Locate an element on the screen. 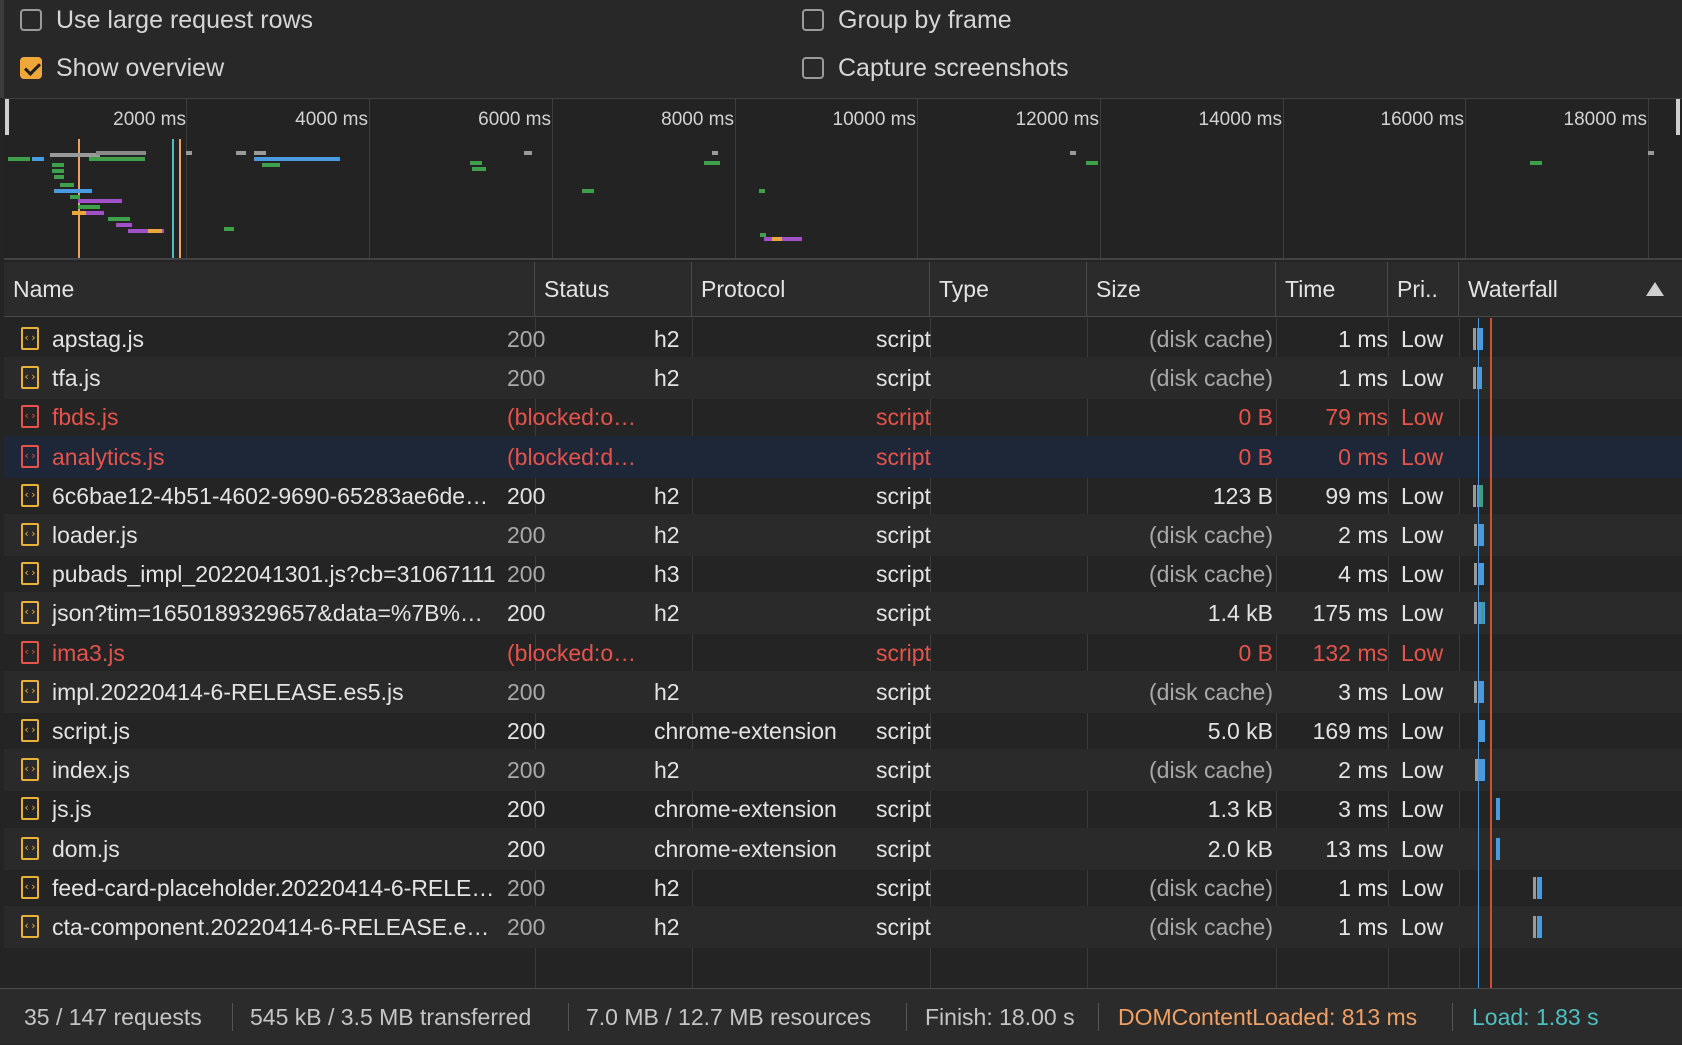 The height and width of the screenshot is (1045, 1682). show-overview-label: Show overview is located at coordinates (140, 68).